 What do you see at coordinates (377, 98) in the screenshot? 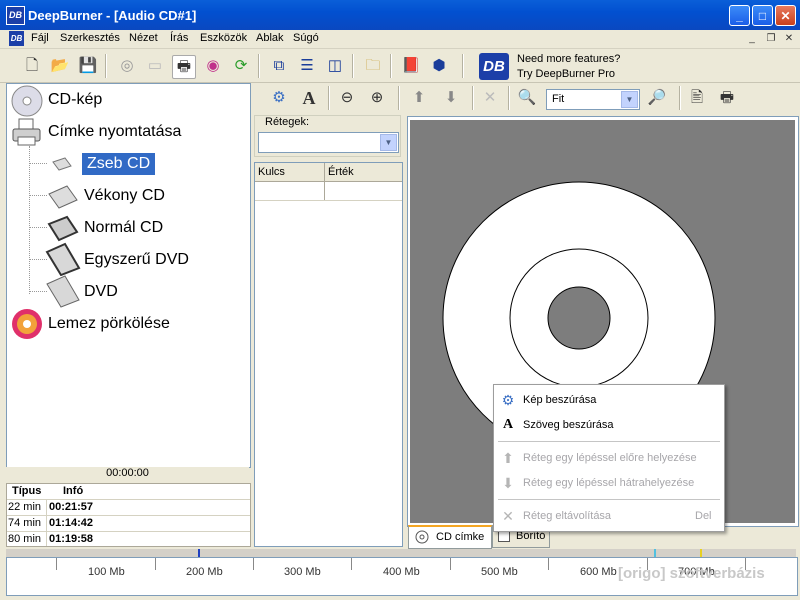
I see `back-cover-icon: ⊕` at bounding box center [377, 98].